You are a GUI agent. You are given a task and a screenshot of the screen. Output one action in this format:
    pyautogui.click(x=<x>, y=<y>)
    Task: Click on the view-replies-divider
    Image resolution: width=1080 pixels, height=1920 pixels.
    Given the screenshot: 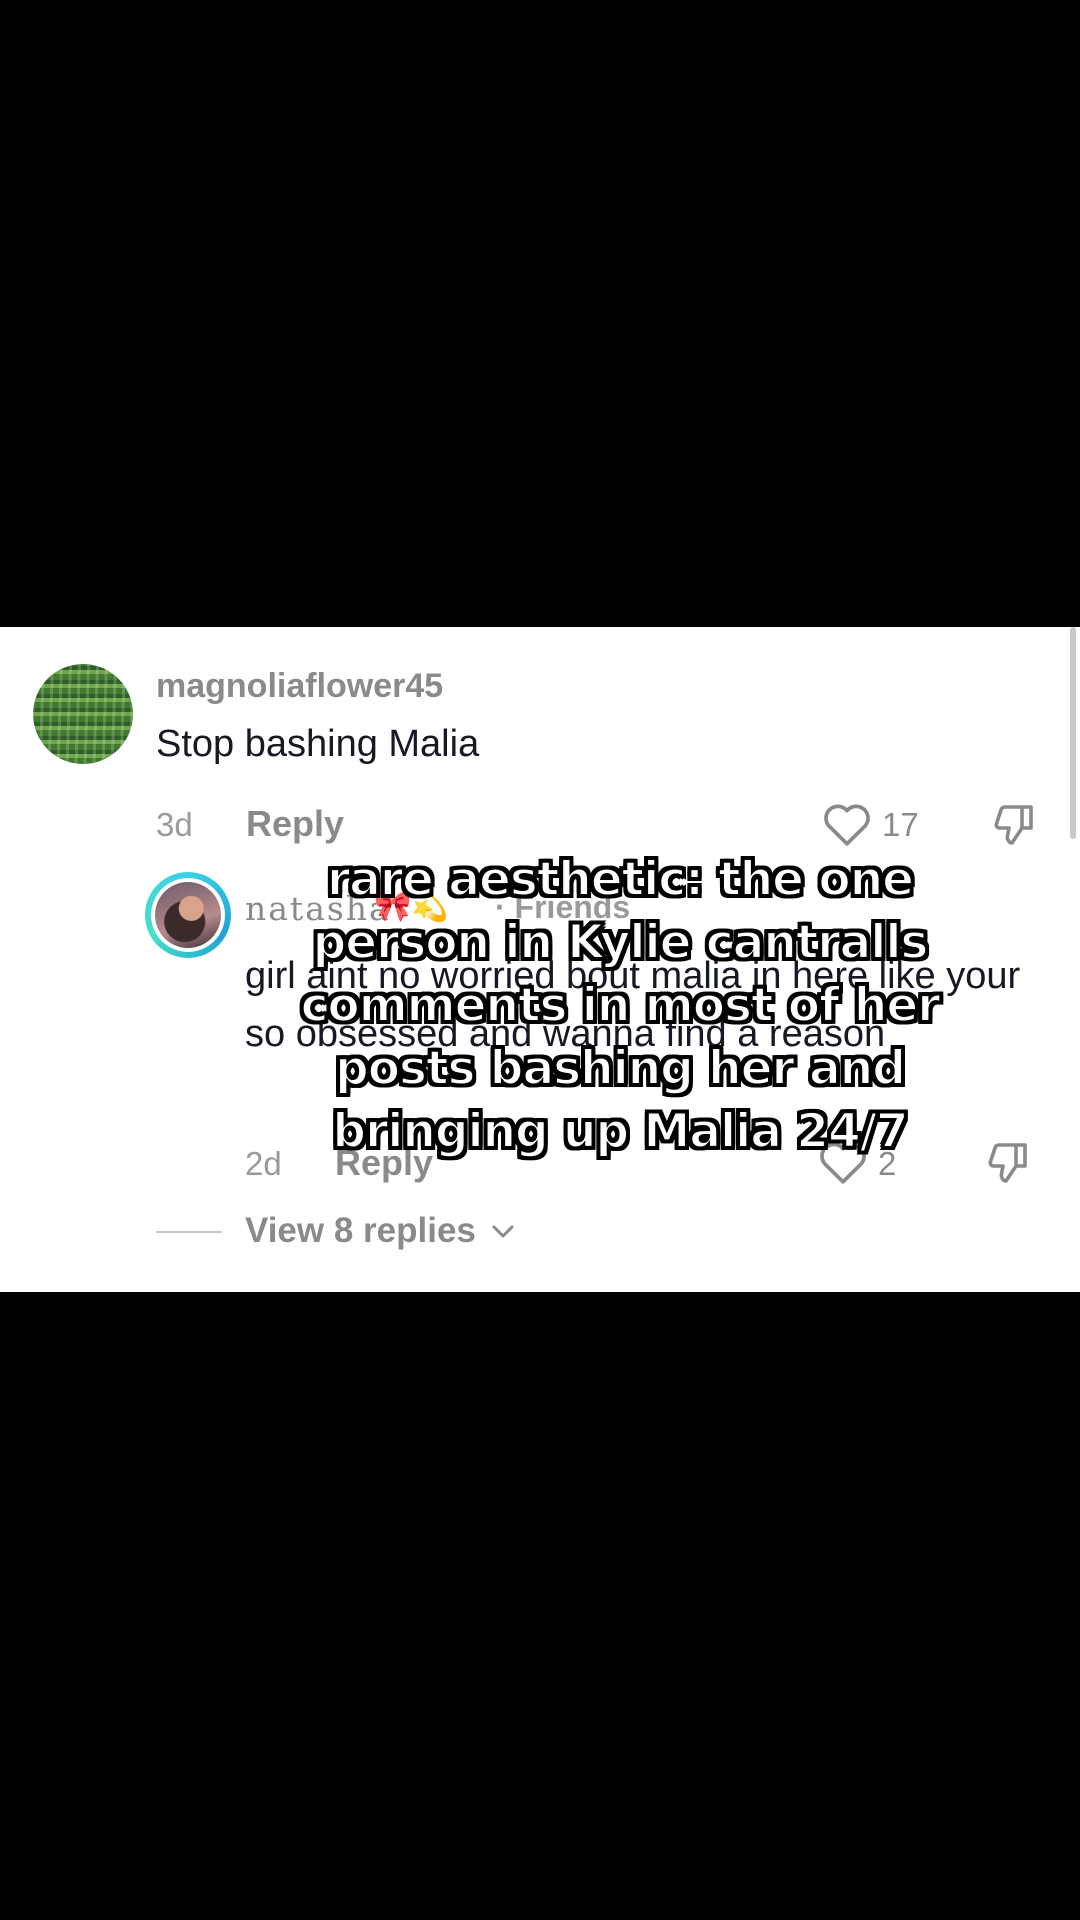 What is the action you would take?
    pyautogui.click(x=189, y=1232)
    